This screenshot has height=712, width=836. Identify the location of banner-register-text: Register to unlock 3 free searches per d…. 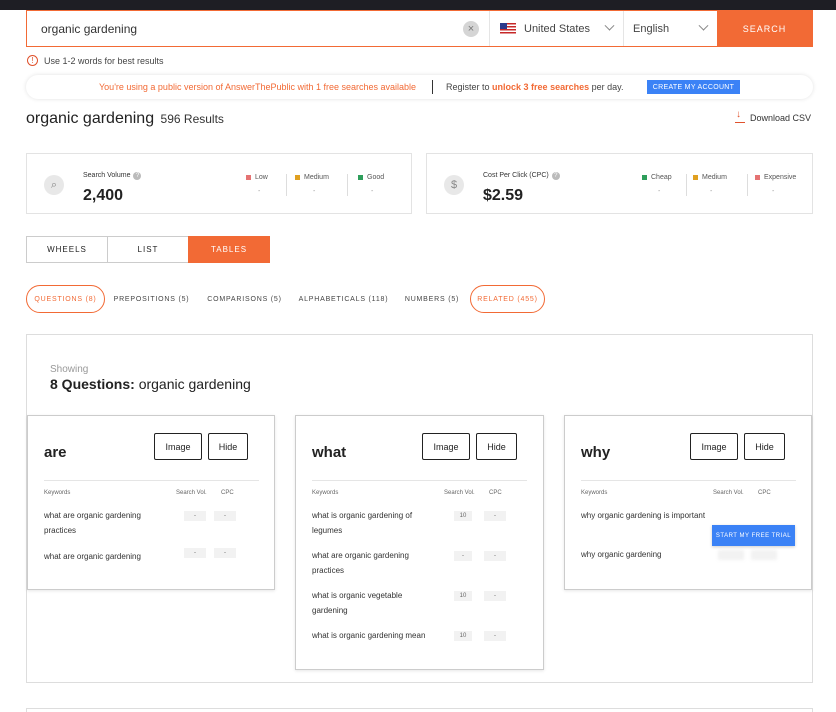
(534, 87).